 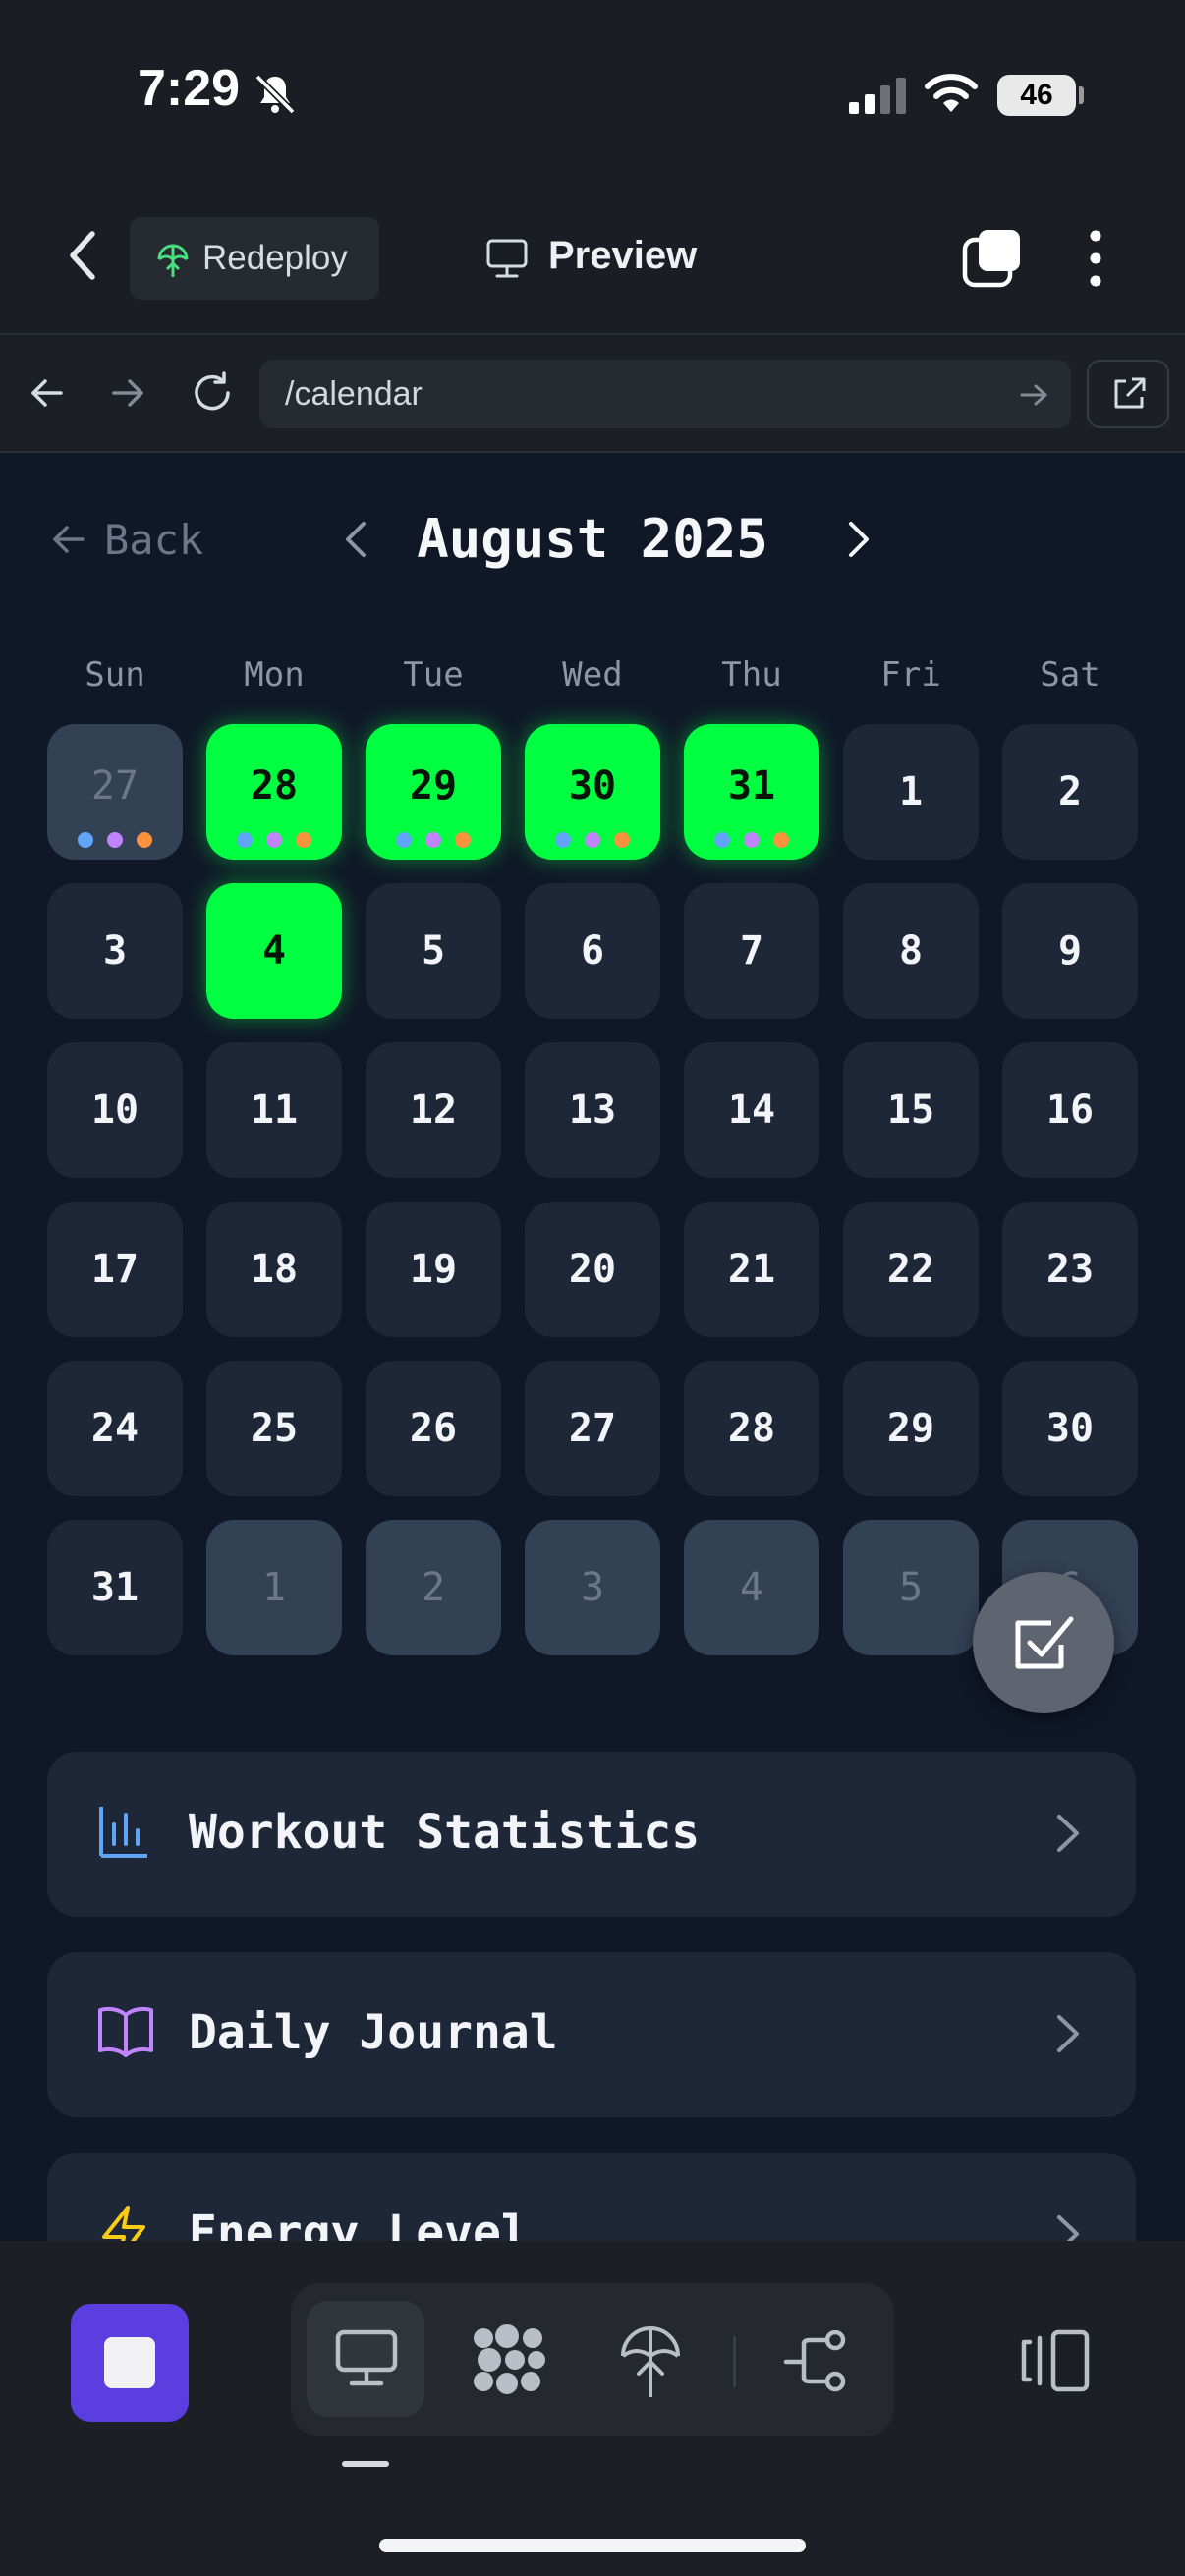 I want to click on card-title: Daily Journal, so click(x=374, y=2032).